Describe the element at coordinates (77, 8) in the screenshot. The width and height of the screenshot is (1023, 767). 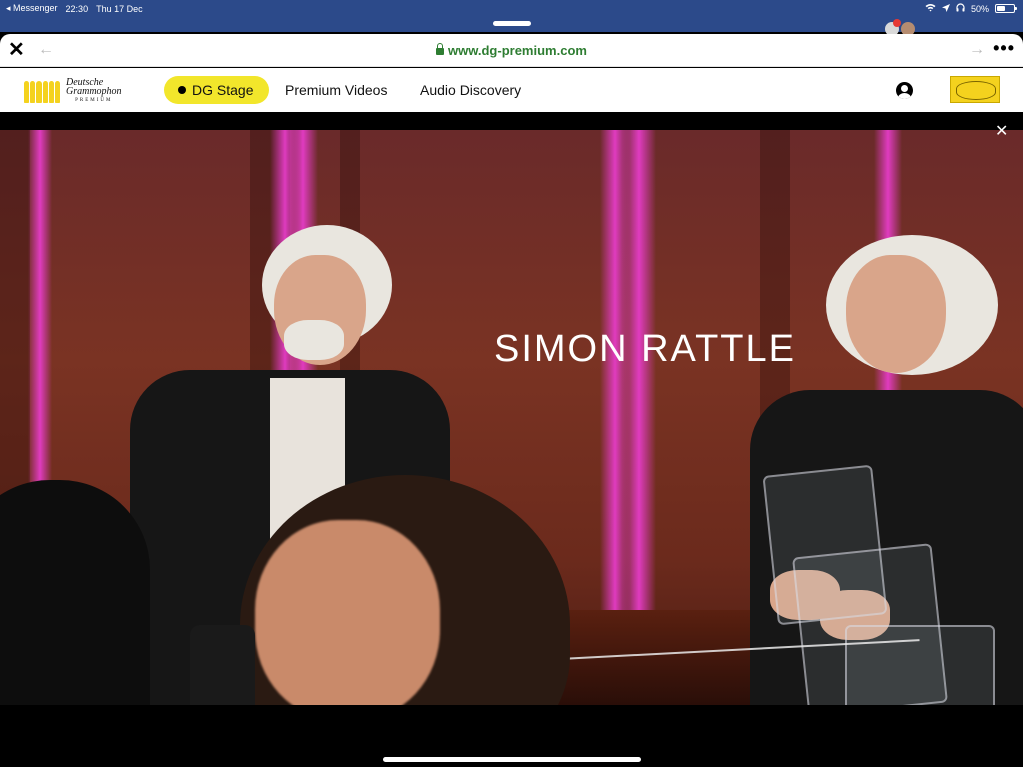
I see `status-time: 22:30` at that location.